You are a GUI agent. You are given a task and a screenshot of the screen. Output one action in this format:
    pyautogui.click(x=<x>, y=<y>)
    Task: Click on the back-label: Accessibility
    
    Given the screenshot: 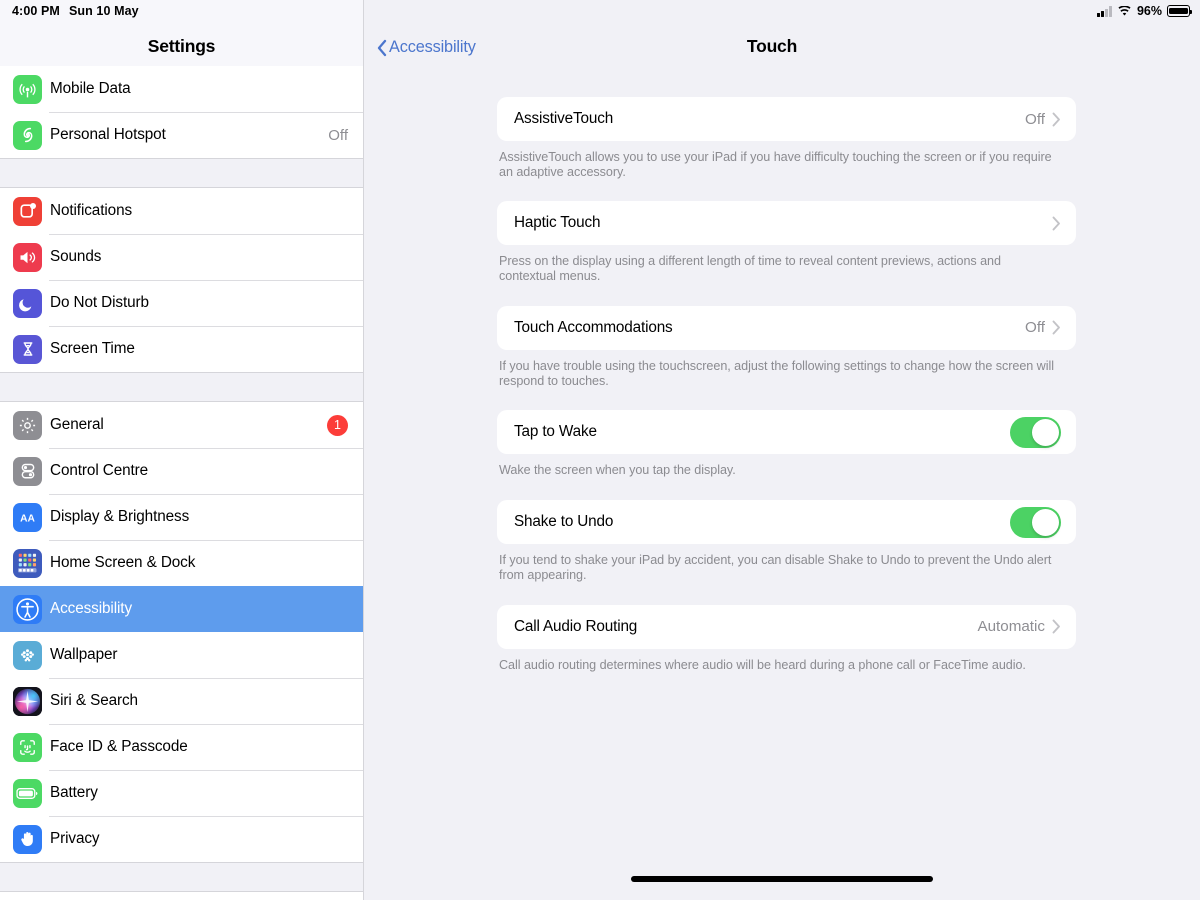 What is the action you would take?
    pyautogui.click(x=432, y=47)
    